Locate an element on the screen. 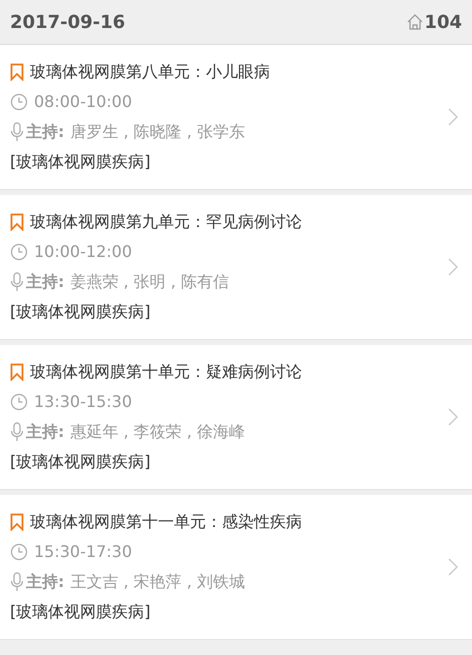 The height and width of the screenshot is (655, 472). session-title: 玻璃体视网膜第十一单元：感染性疾病 is located at coordinates (166, 522).